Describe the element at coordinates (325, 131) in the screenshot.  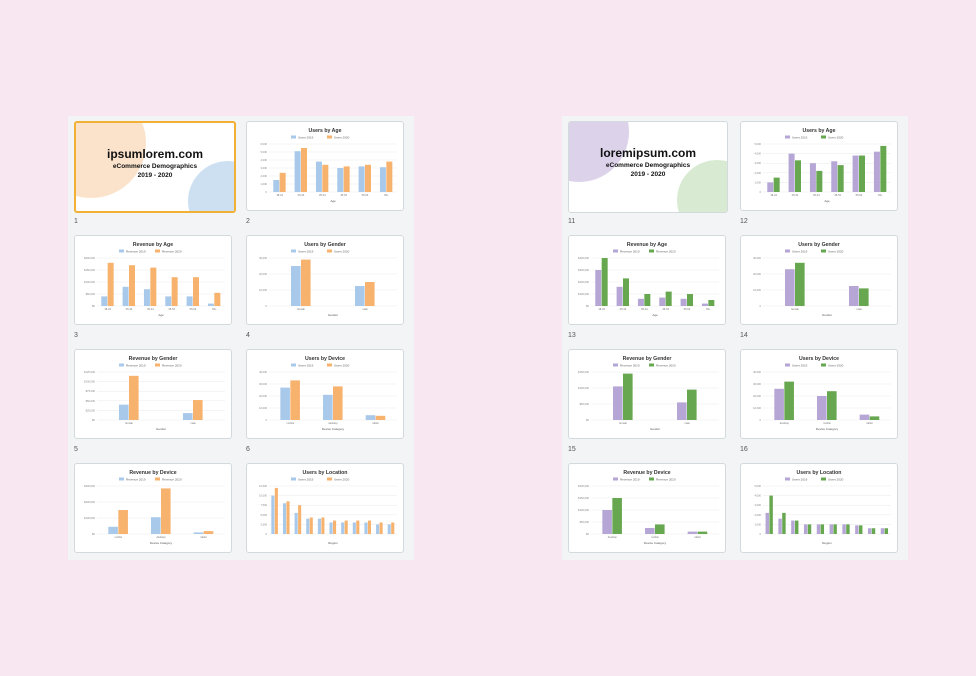
I see `chart-title: Users by Age` at that location.